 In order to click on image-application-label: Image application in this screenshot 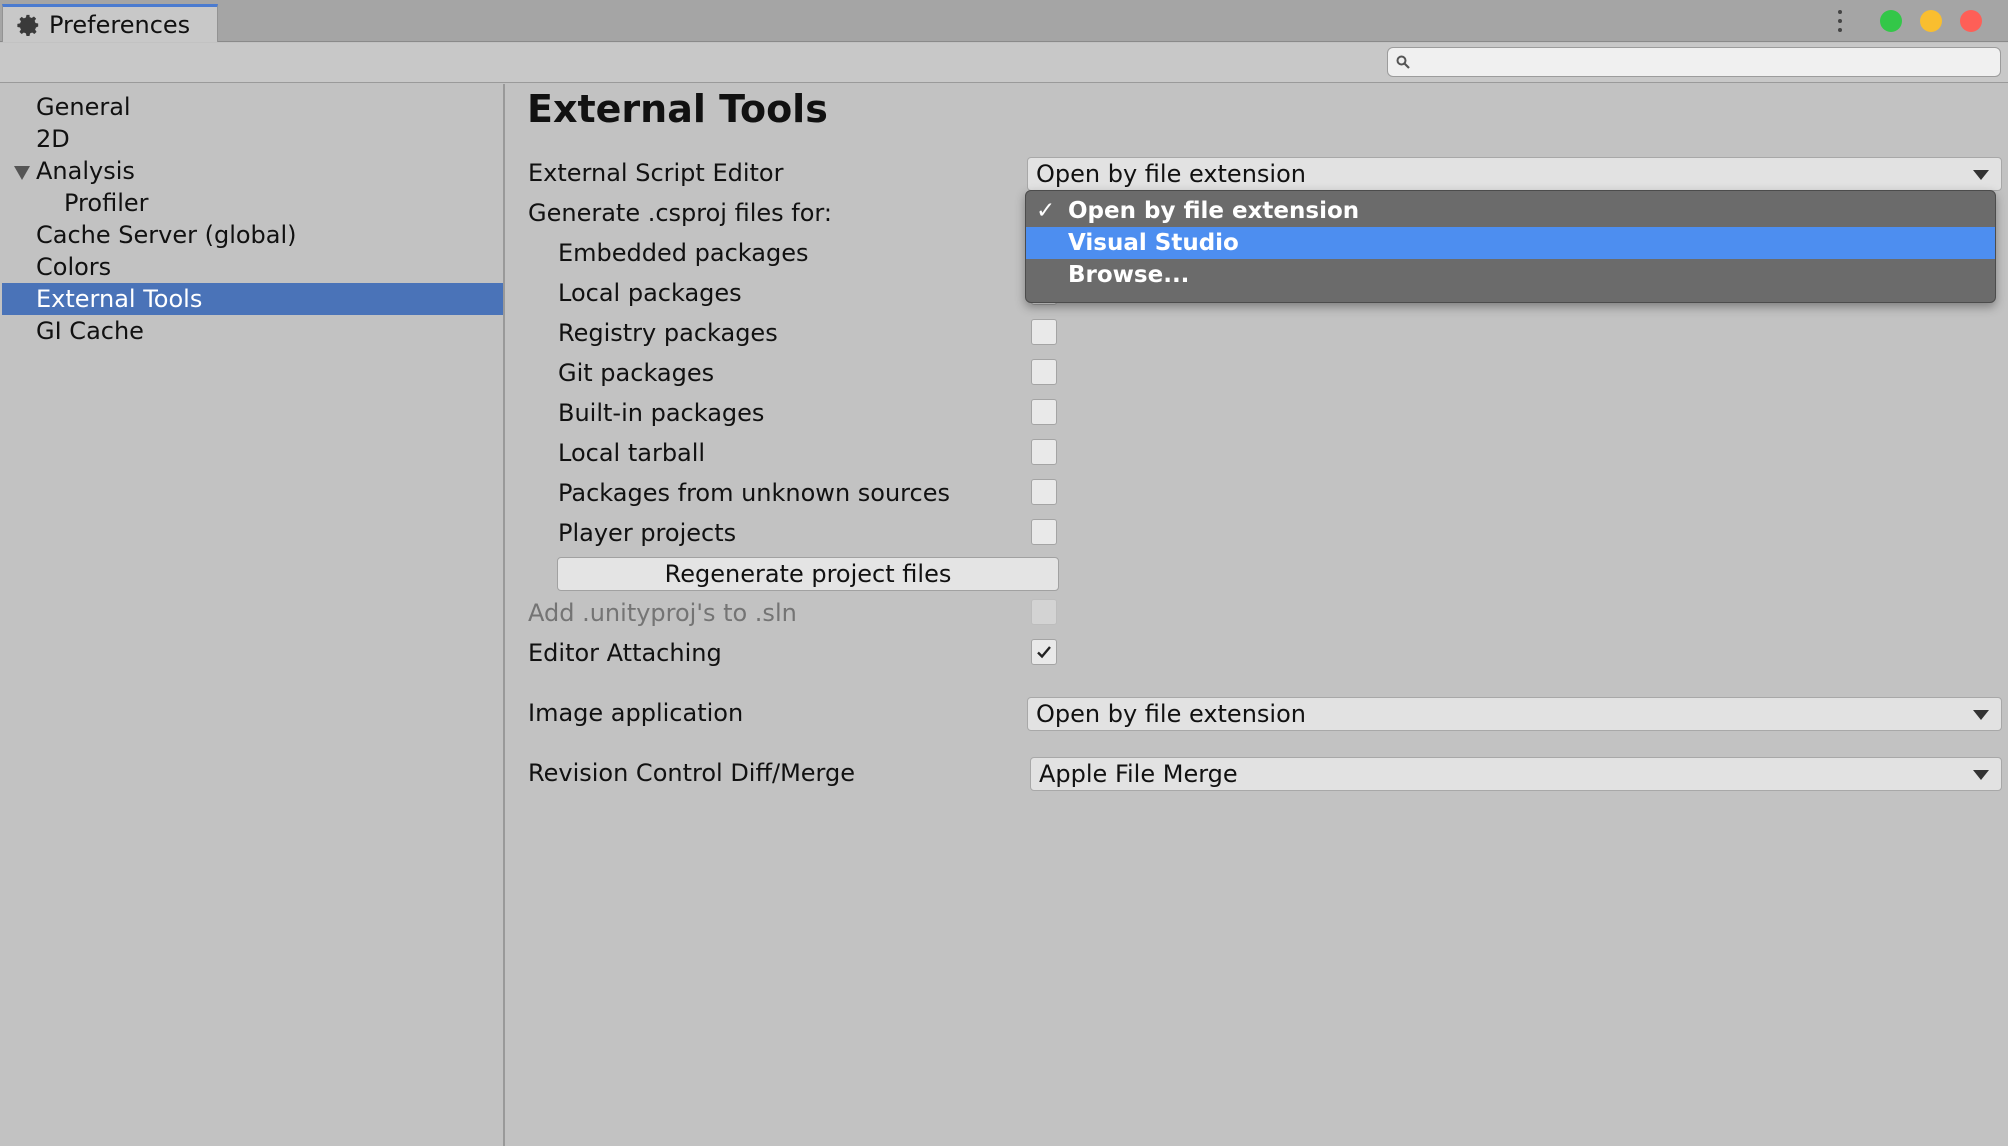, I will do `click(636, 713)`.